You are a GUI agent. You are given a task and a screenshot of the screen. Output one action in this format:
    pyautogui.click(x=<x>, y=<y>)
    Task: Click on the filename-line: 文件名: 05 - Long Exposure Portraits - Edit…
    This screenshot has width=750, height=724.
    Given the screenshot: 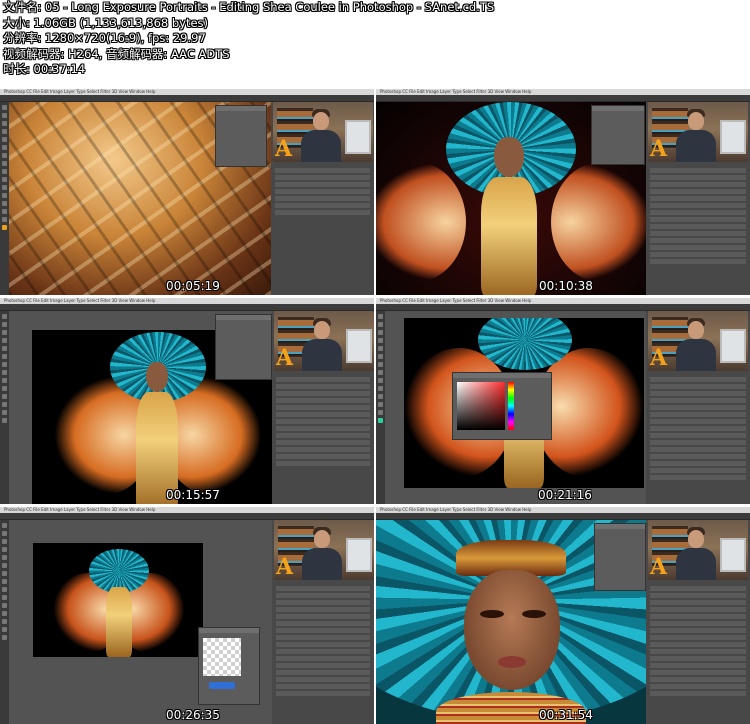 What is the action you would take?
    pyautogui.click(x=249, y=7)
    